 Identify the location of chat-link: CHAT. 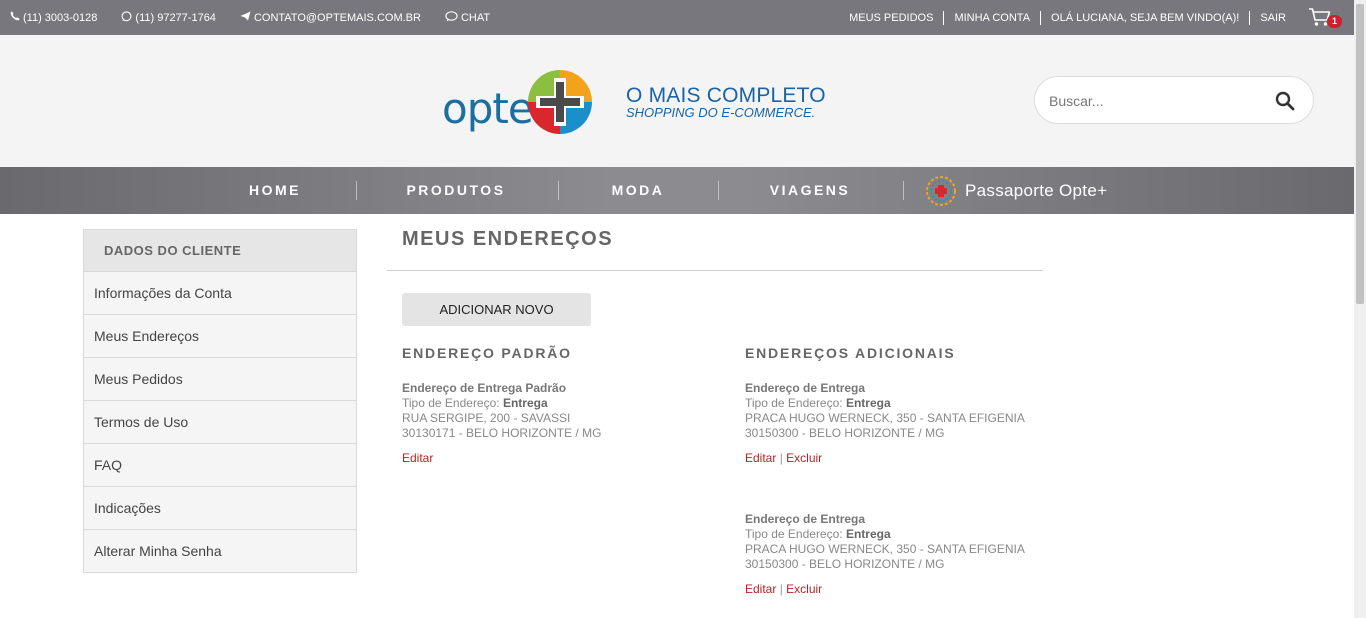
(468, 17).